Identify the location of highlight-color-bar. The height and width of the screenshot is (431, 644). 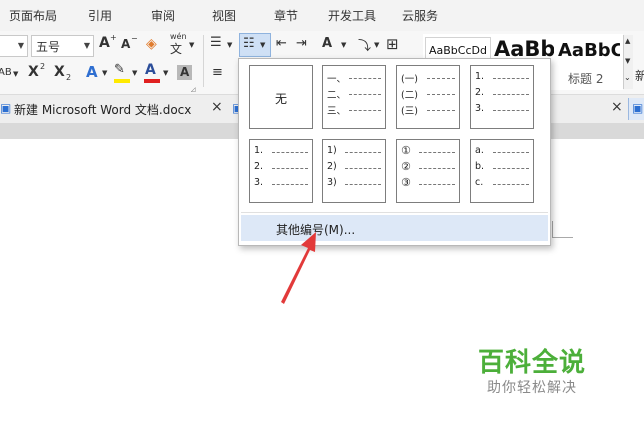
(122, 81).